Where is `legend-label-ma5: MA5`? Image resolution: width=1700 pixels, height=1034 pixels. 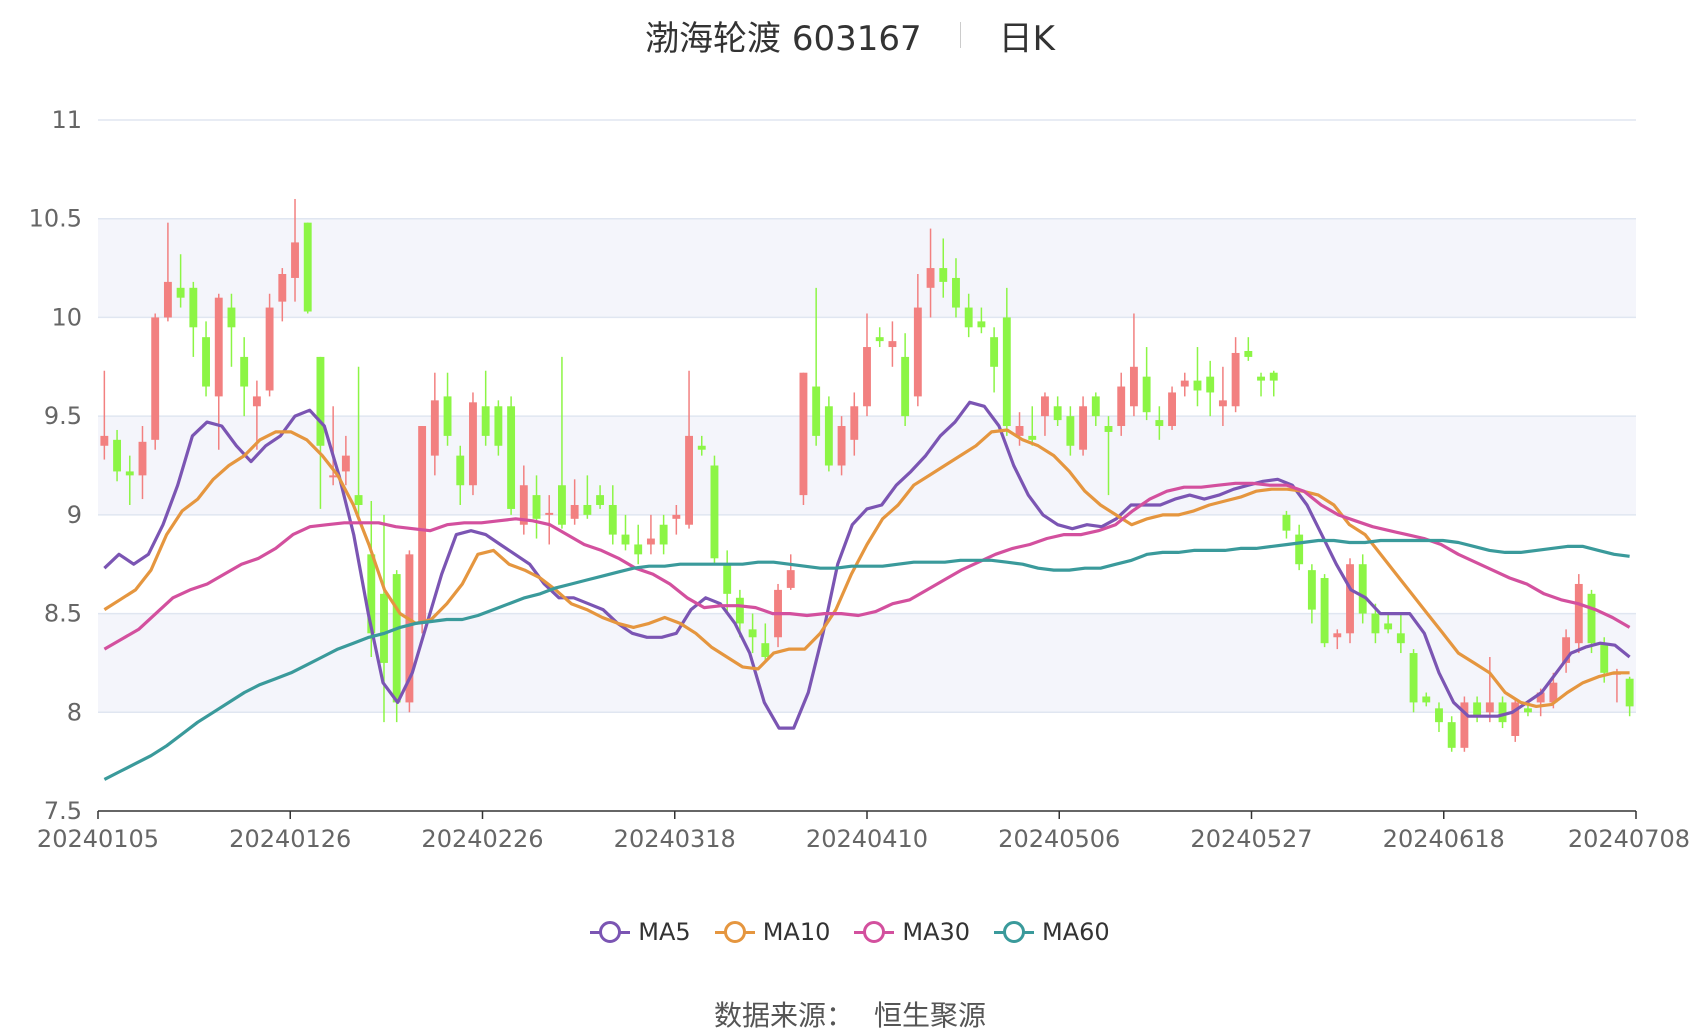 legend-label-ma5: MA5 is located at coordinates (664, 932).